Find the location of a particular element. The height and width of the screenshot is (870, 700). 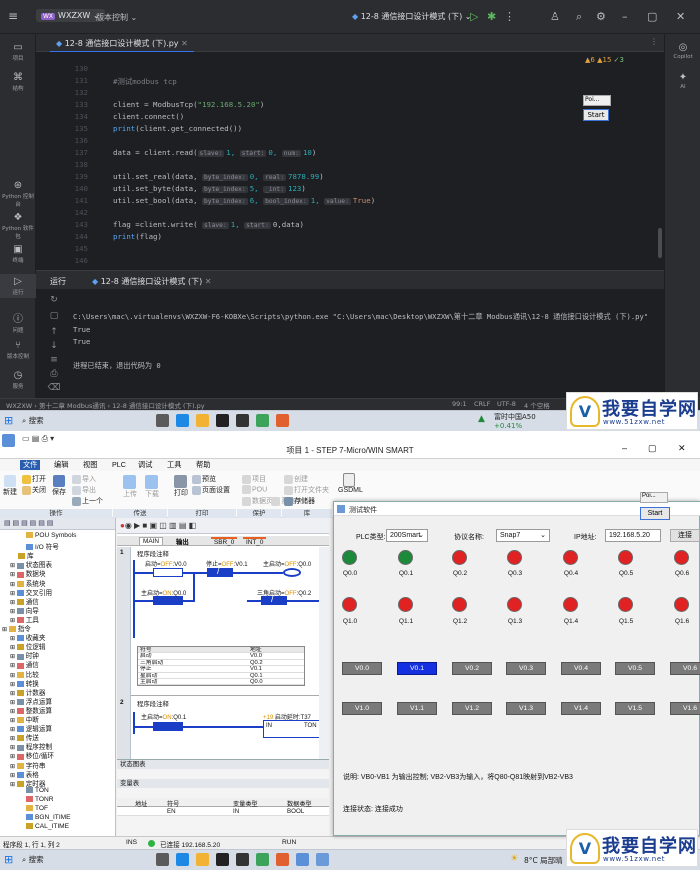

project-selector: WX WXZXW ⌄ is located at coordinates (70, 15).